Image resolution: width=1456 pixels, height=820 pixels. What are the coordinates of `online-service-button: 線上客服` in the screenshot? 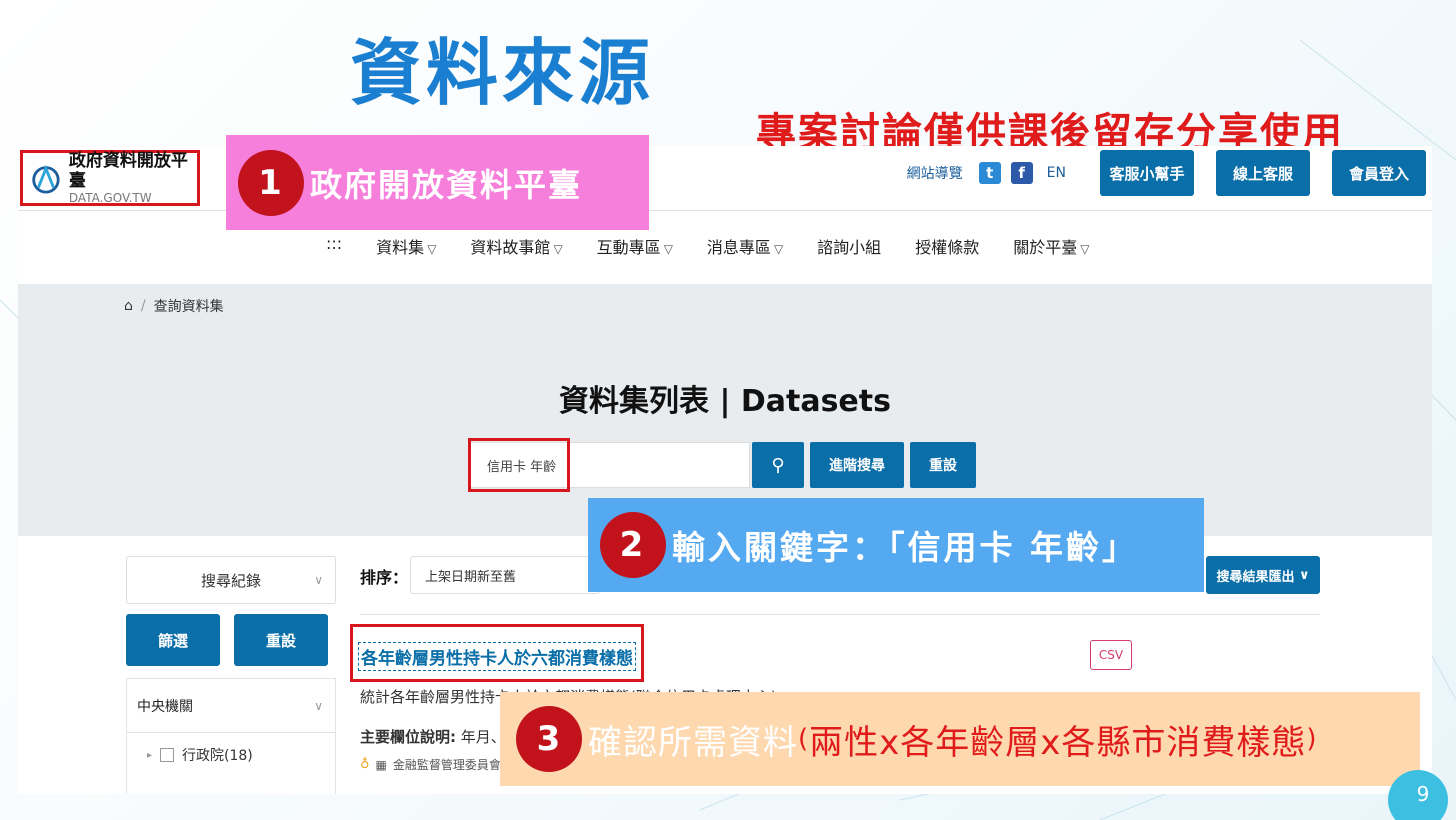 It's located at (1263, 173).